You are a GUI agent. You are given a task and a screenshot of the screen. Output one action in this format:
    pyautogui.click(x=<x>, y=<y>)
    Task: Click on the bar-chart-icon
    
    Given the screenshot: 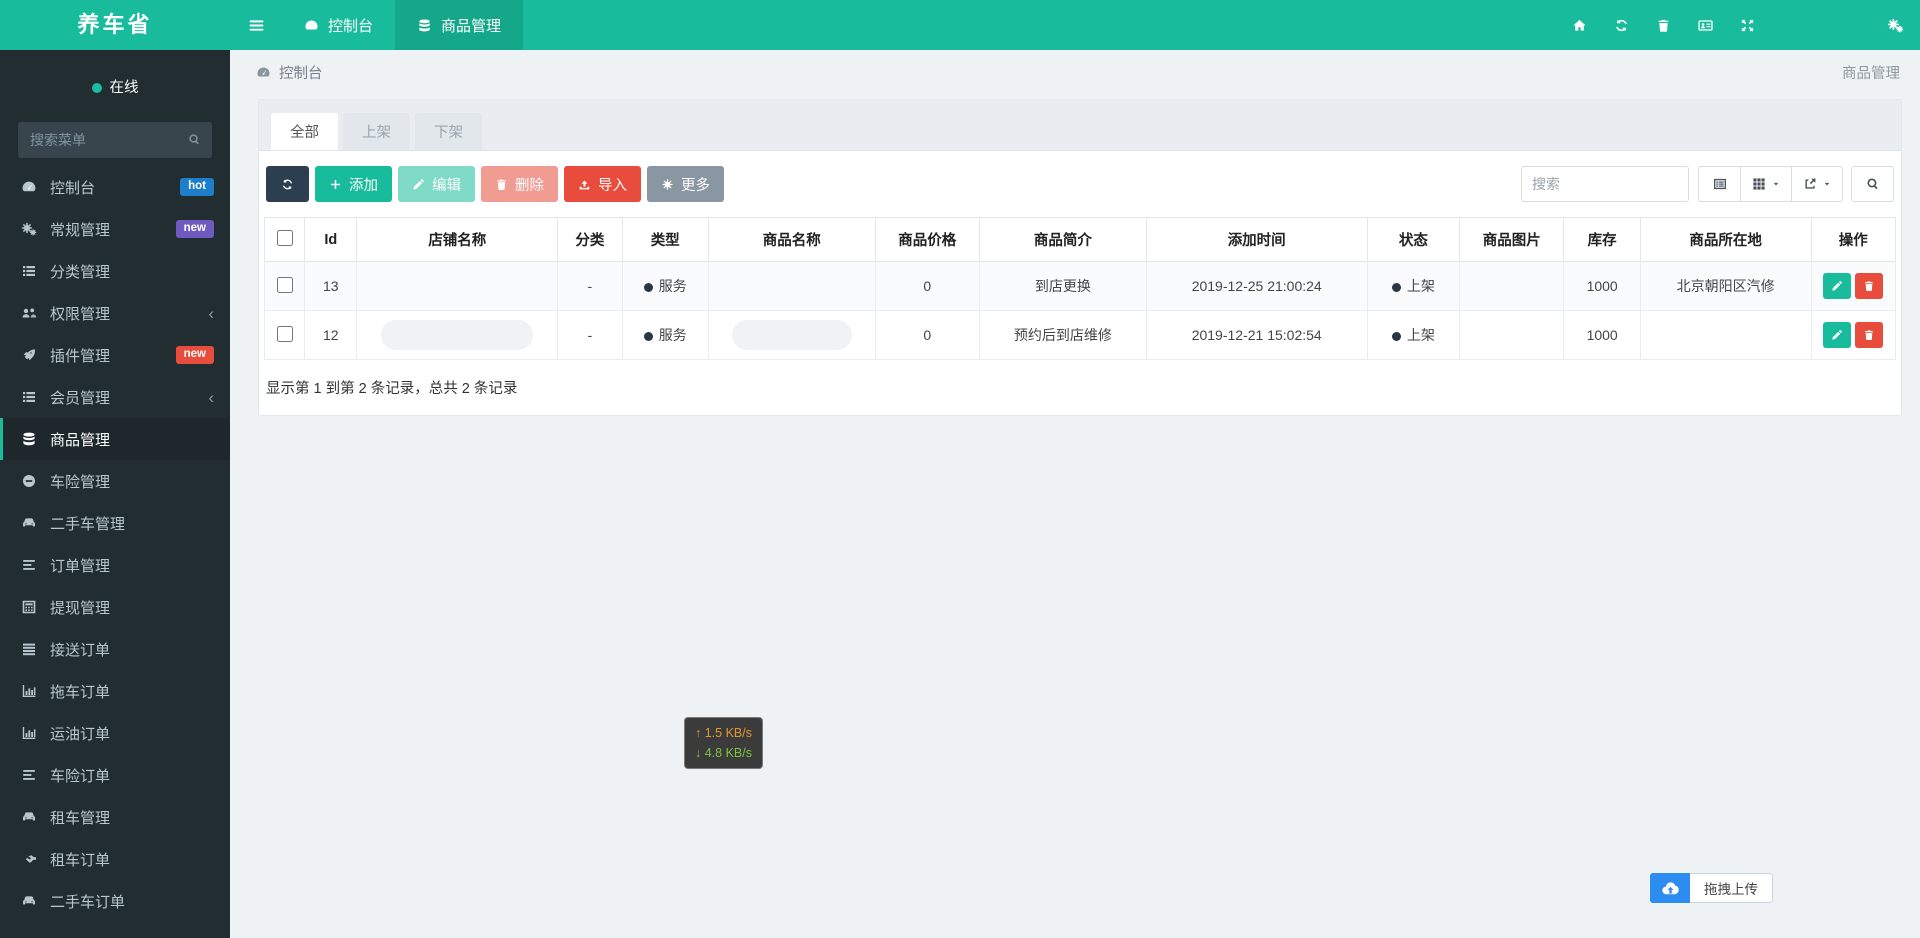 What is the action you would take?
    pyautogui.click(x=29, y=691)
    